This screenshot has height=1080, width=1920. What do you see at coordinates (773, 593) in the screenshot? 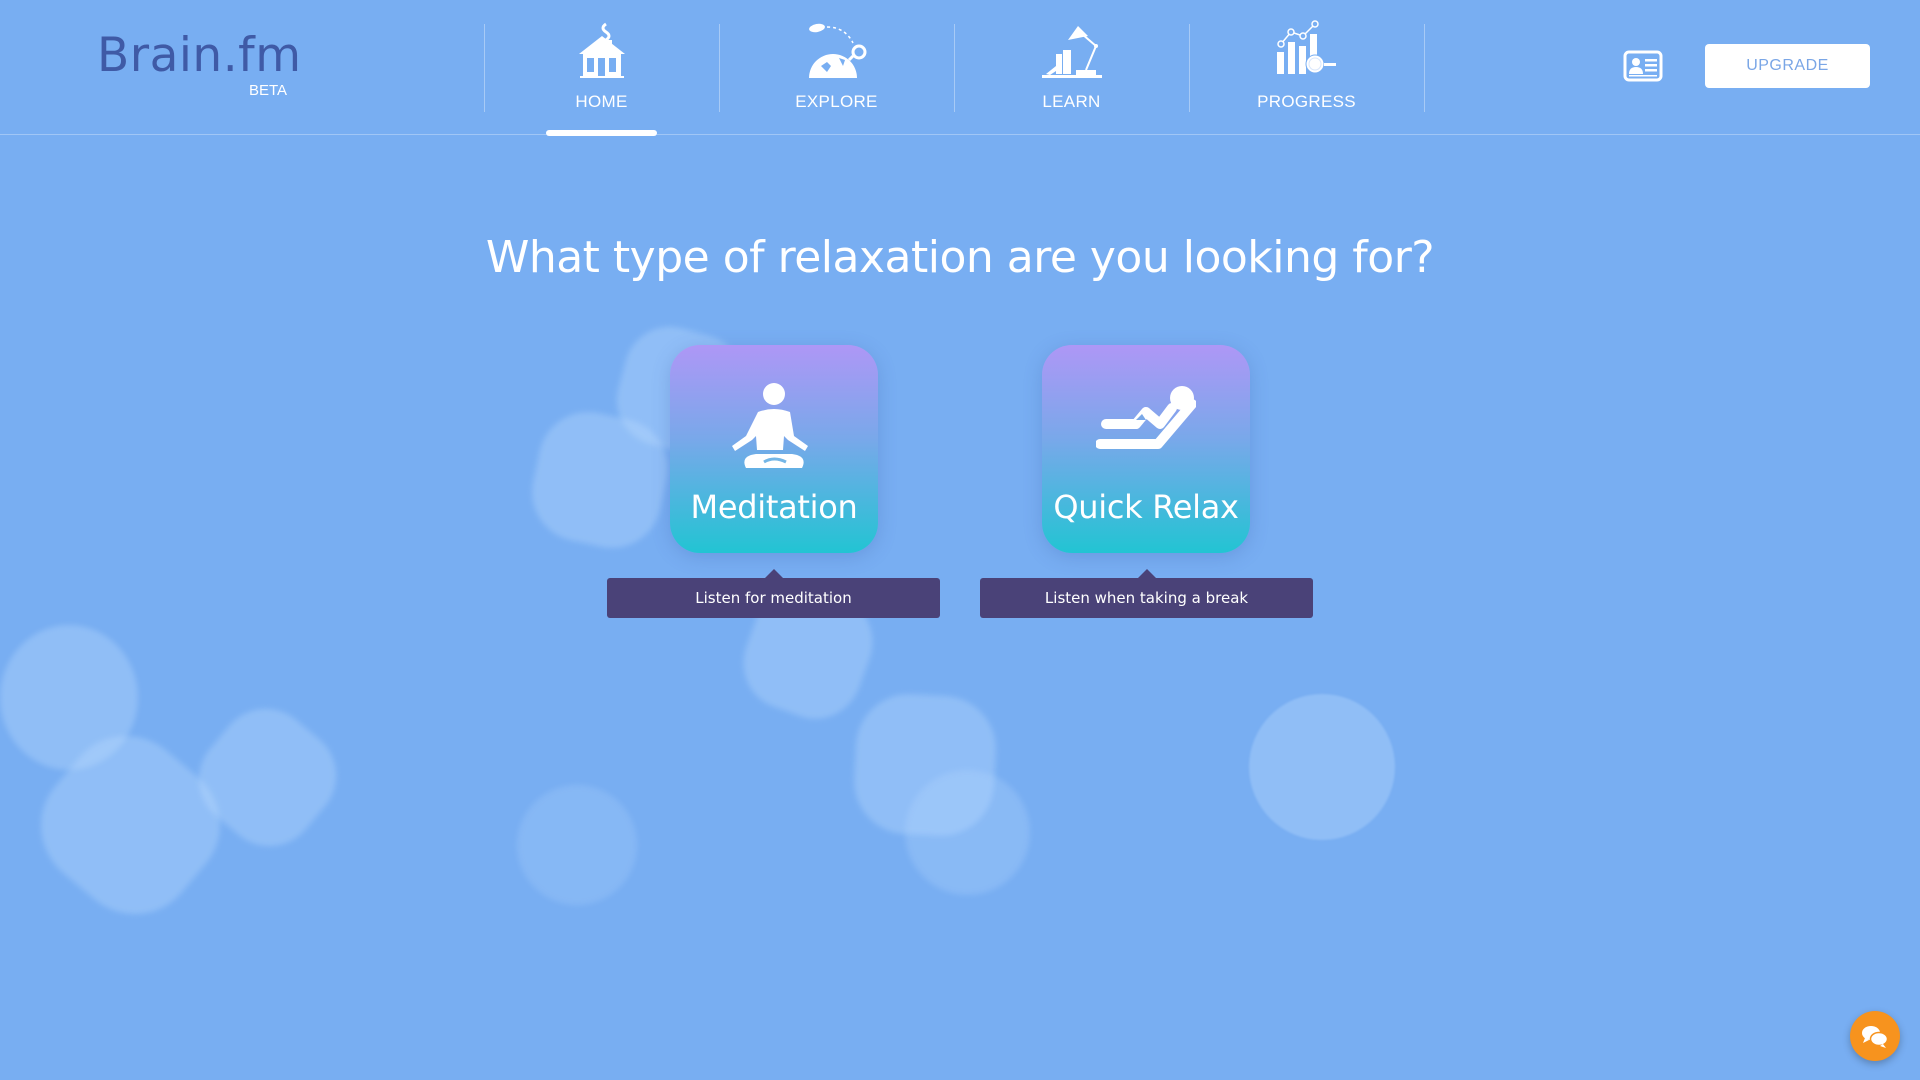
I see `meditation-tooltip: Listen for meditation` at bounding box center [773, 593].